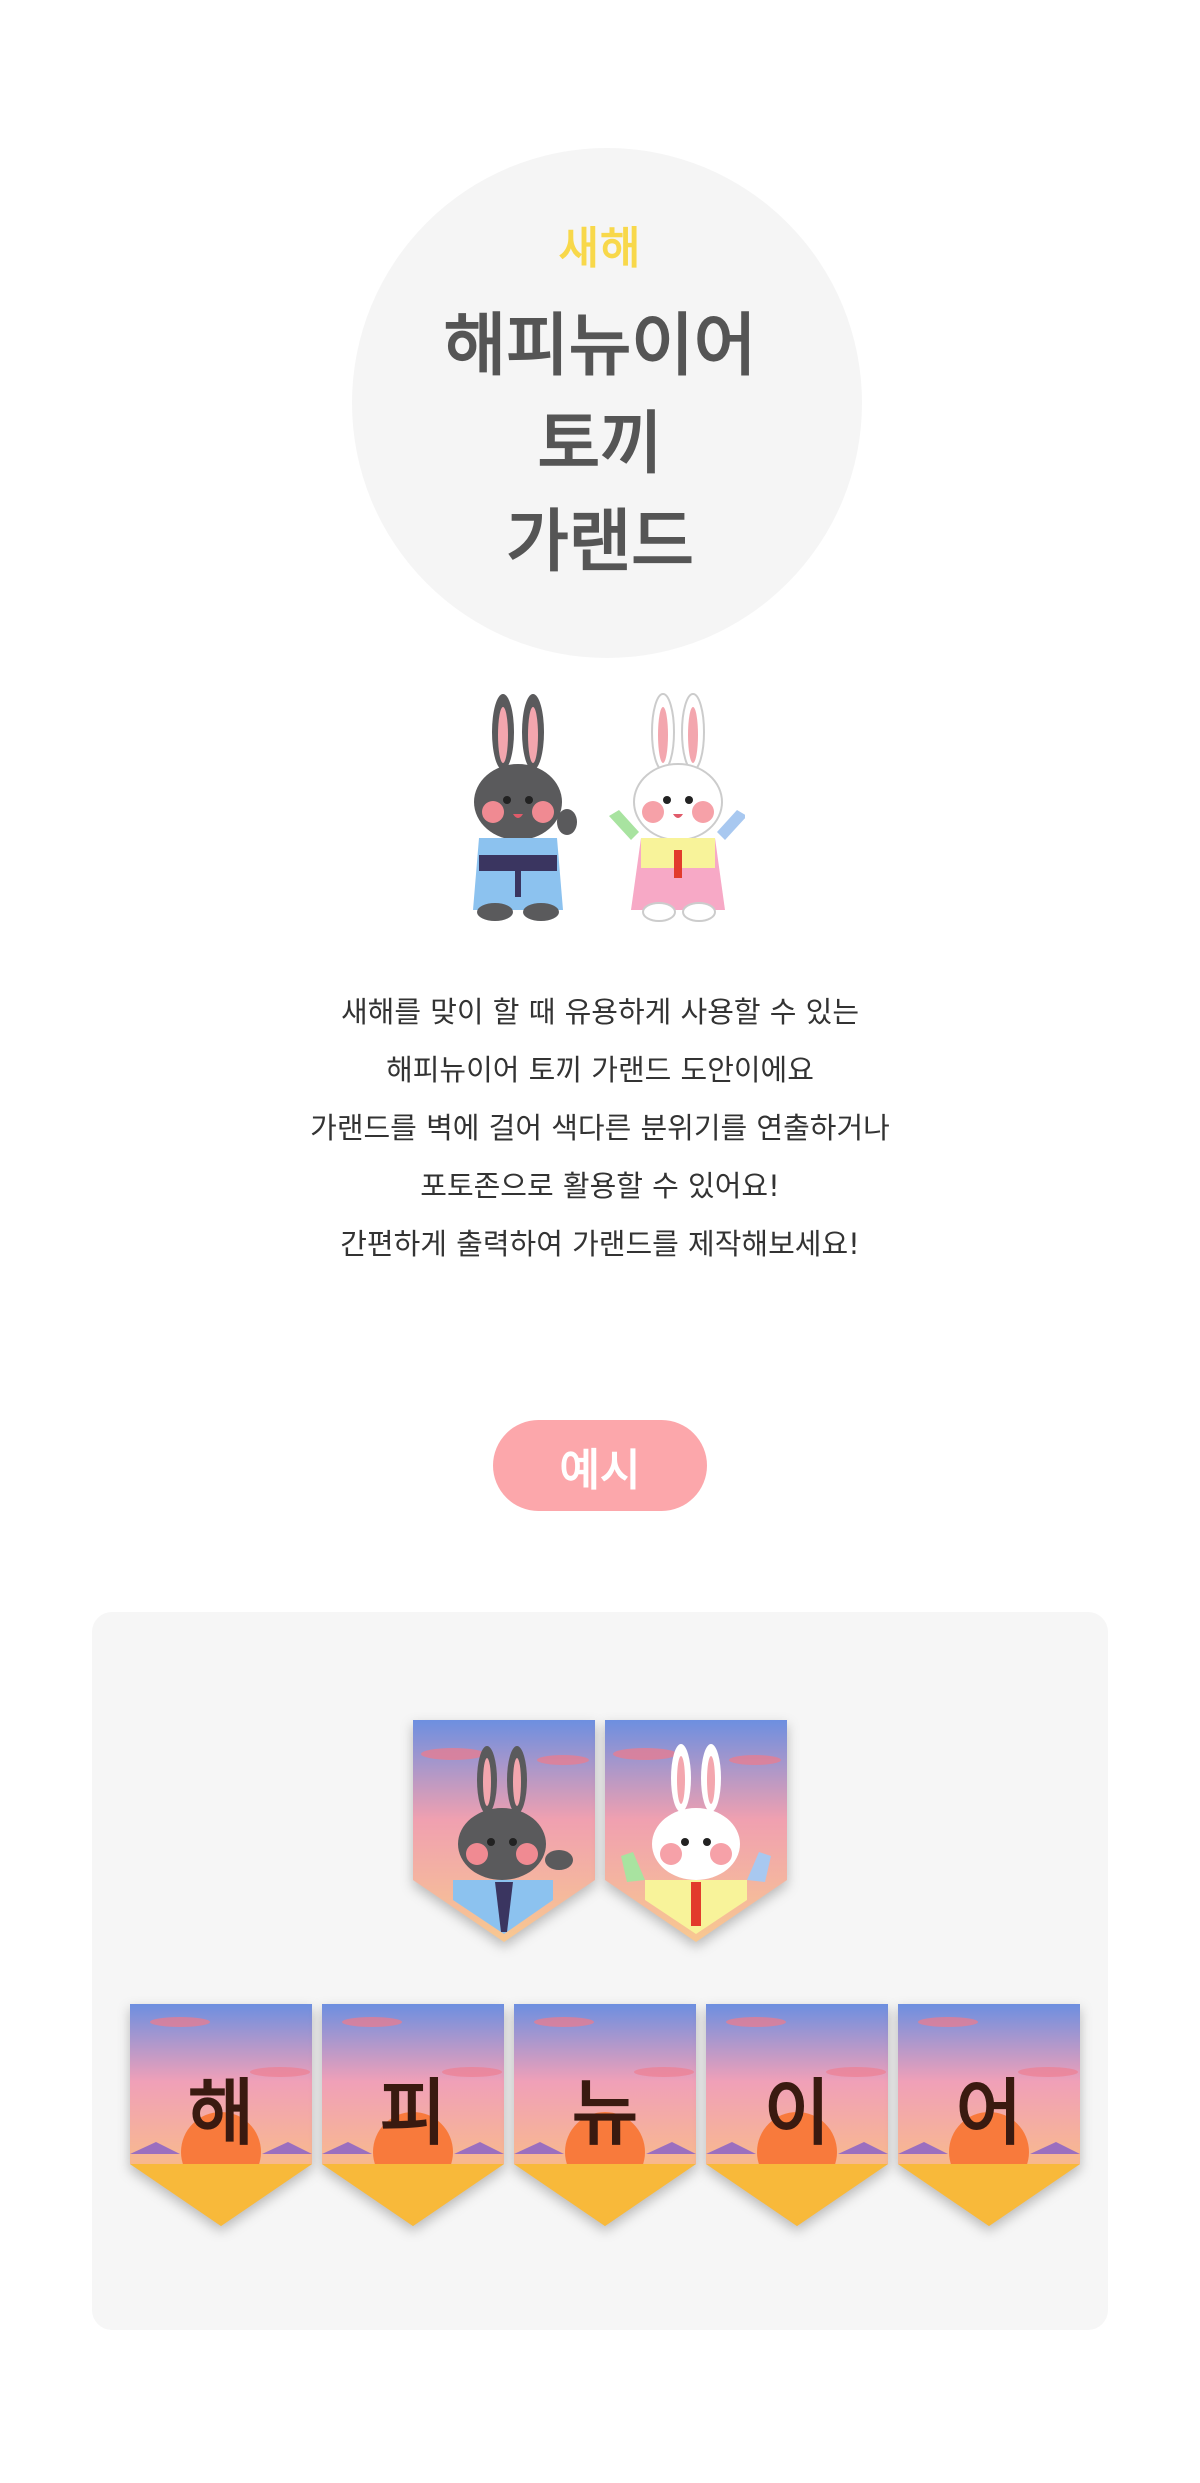 This screenshot has height=2483, width=1200. Describe the element at coordinates (600, 542) in the screenshot. I see `hero-title-line: 가랜드` at that location.